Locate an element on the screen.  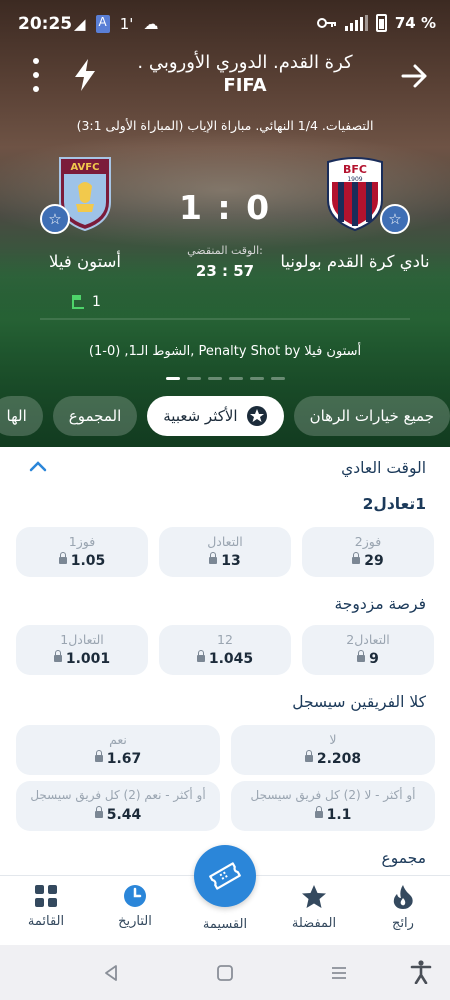
odd-button-btts-2plus-yes: أو أكثر - نعم (2) كل فريق سيسجل 5.44 is located at coordinates (118, 806).